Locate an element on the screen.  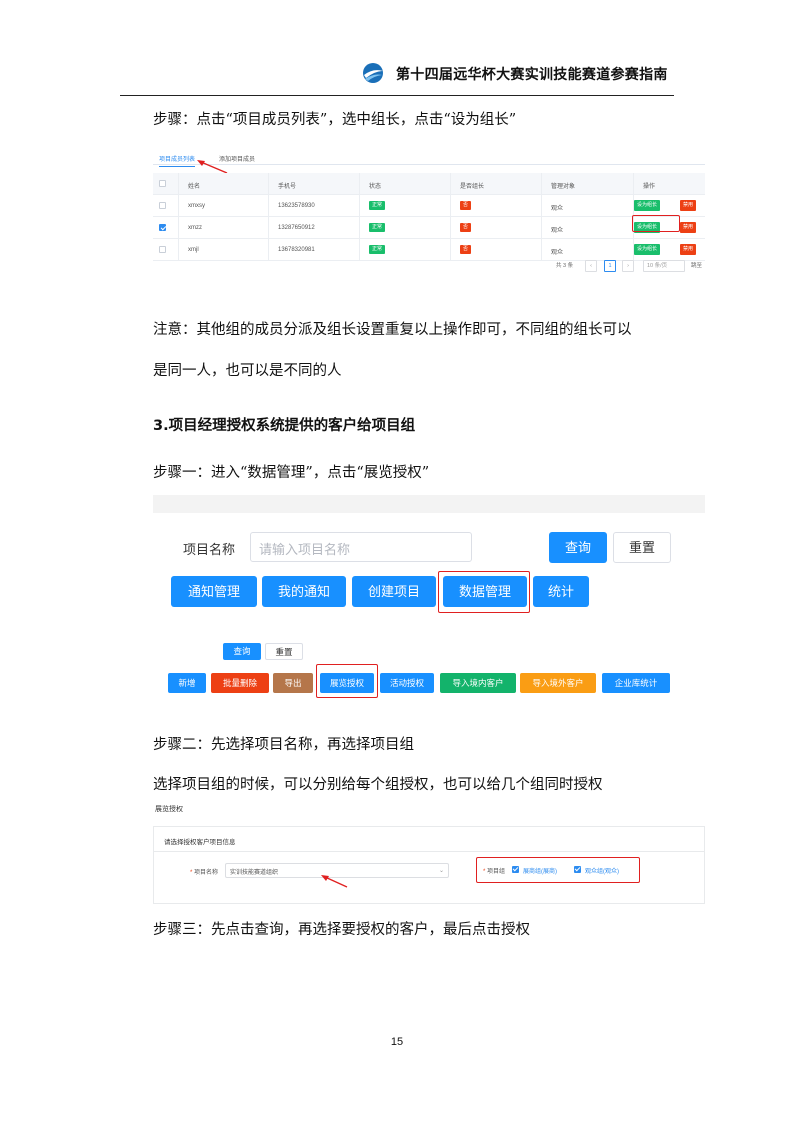
enterprise-stats-button: 企业库统计 is located at coordinates (636, 683).